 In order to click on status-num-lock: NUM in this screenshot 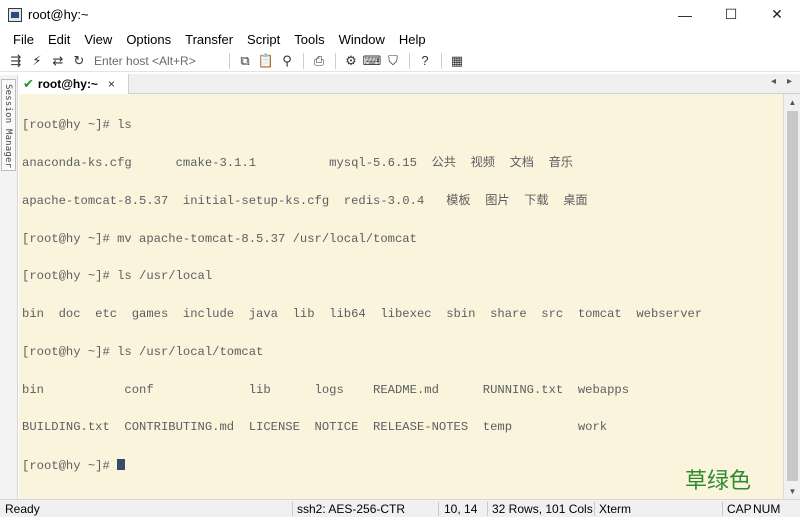, I will do `click(767, 509)`.